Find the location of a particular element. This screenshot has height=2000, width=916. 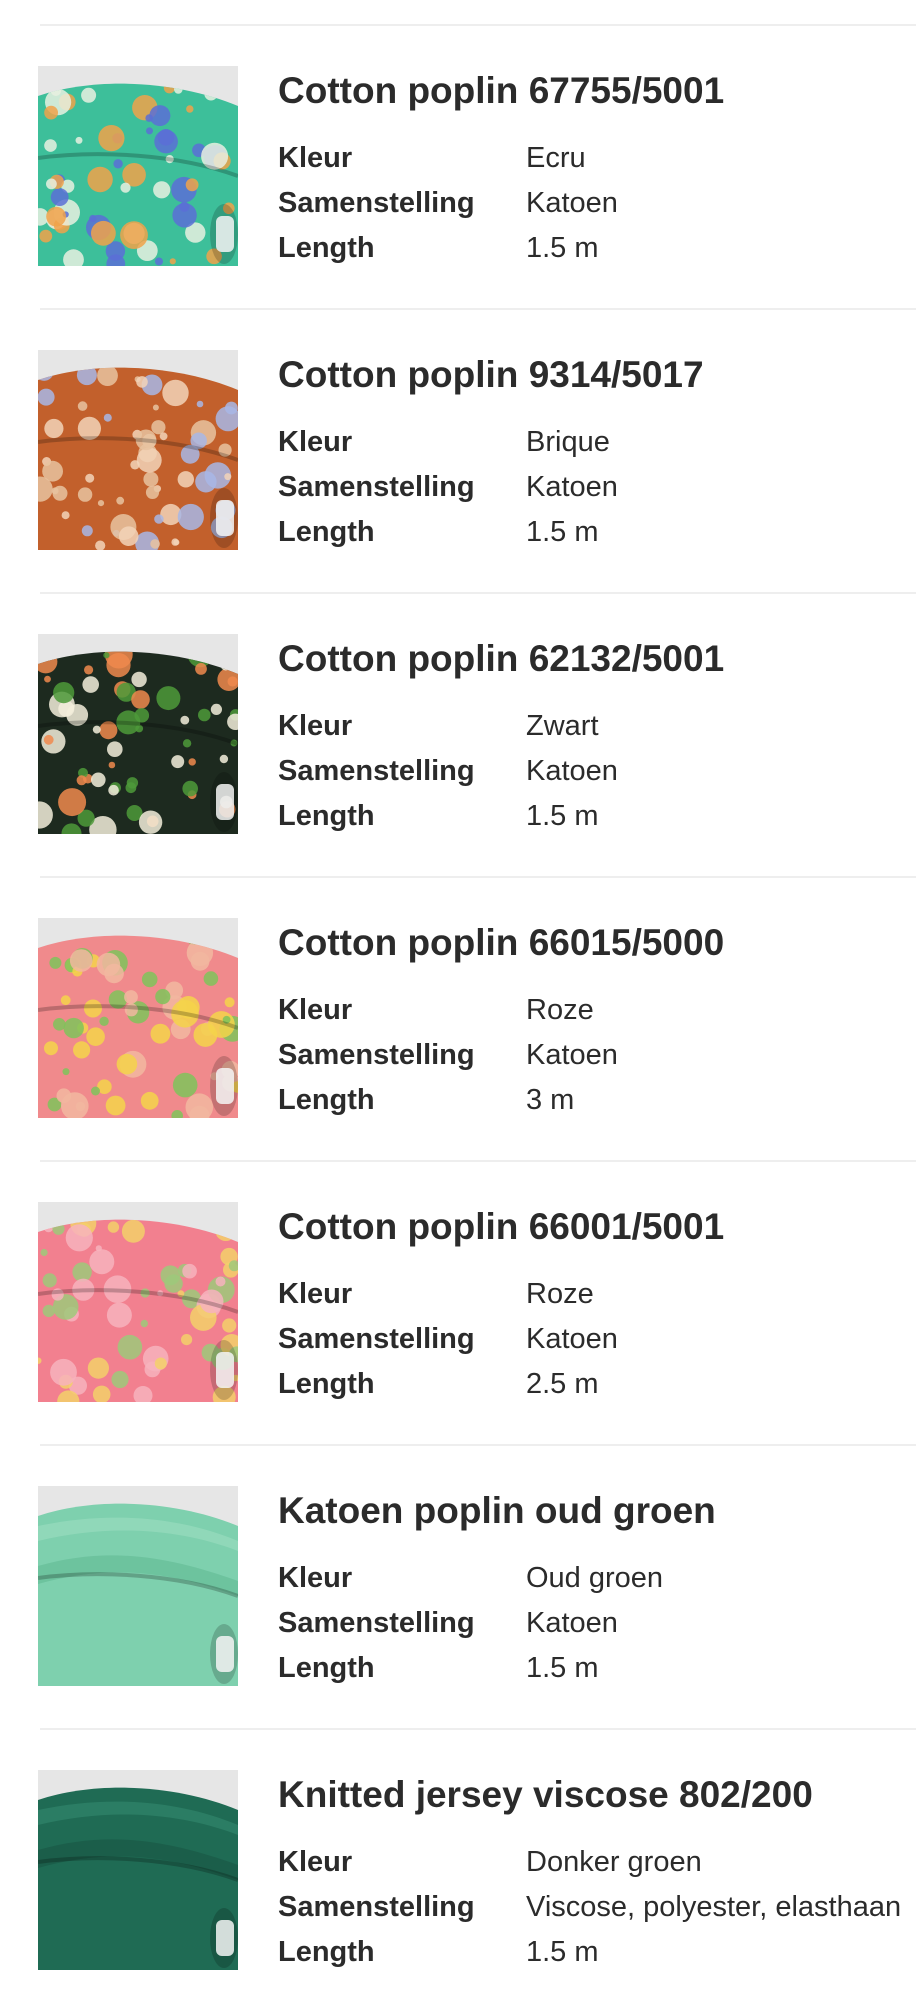

attr-value: 3 m is located at coordinates (550, 1100).